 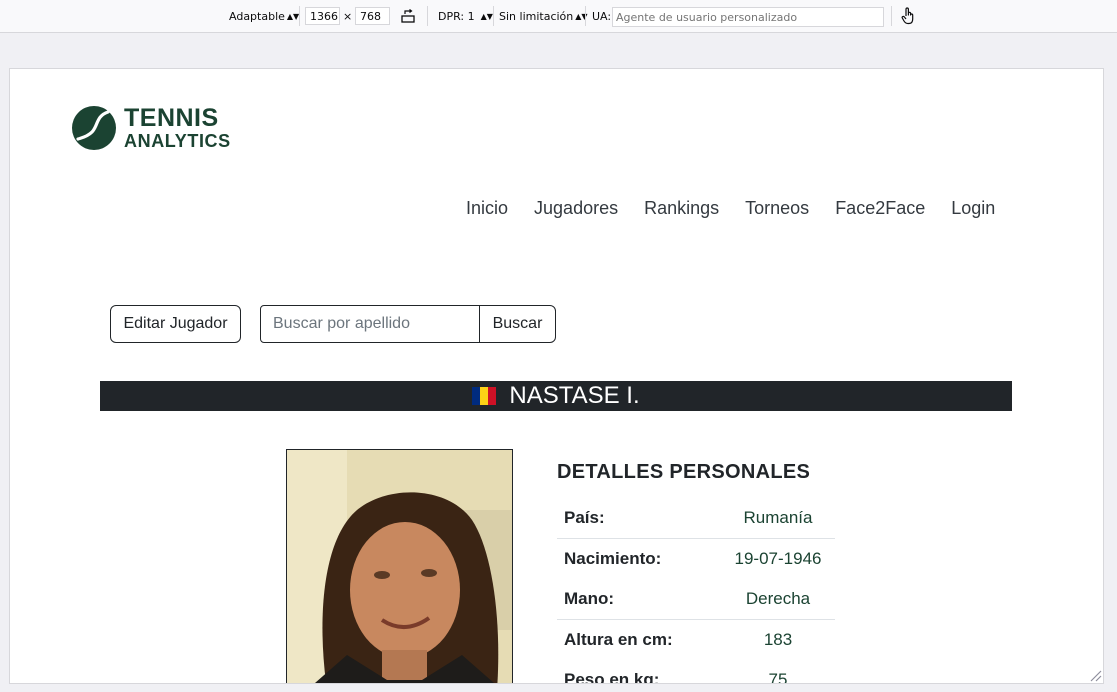 I want to click on detail-label-country: País:, so click(x=639, y=518).